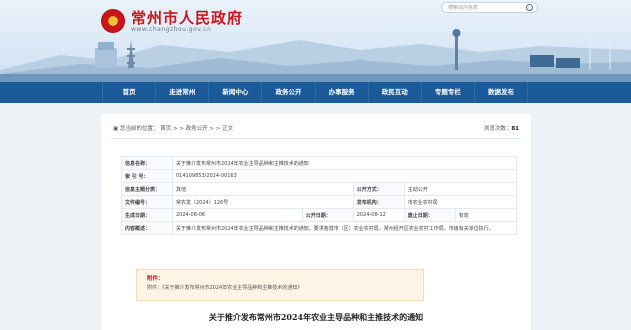 The image size is (631, 330). Describe the element at coordinates (316, 317) in the screenshot. I see `document-title: 关于推介发布常州市2024年农业主导品种和主推技术的通知` at that location.